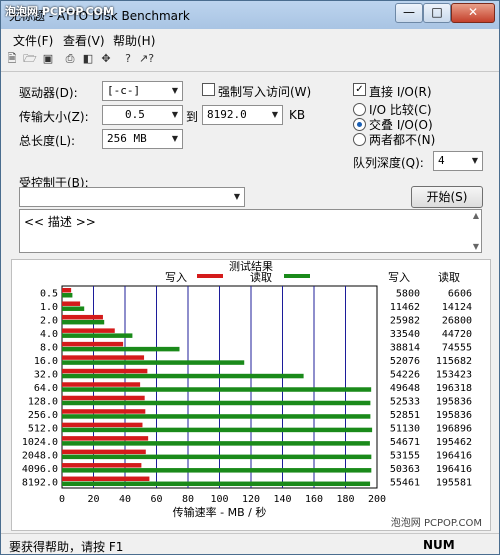 This screenshot has width=500, height=555. I want to click on scroll-up-icon: ▲, so click(476, 215).